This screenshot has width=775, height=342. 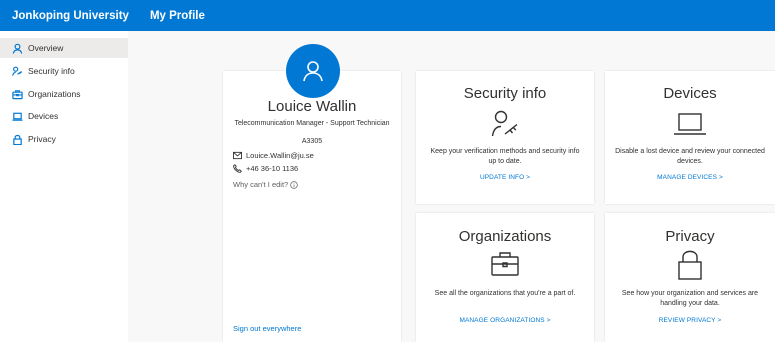 I want to click on info-icon, so click(x=294, y=184).